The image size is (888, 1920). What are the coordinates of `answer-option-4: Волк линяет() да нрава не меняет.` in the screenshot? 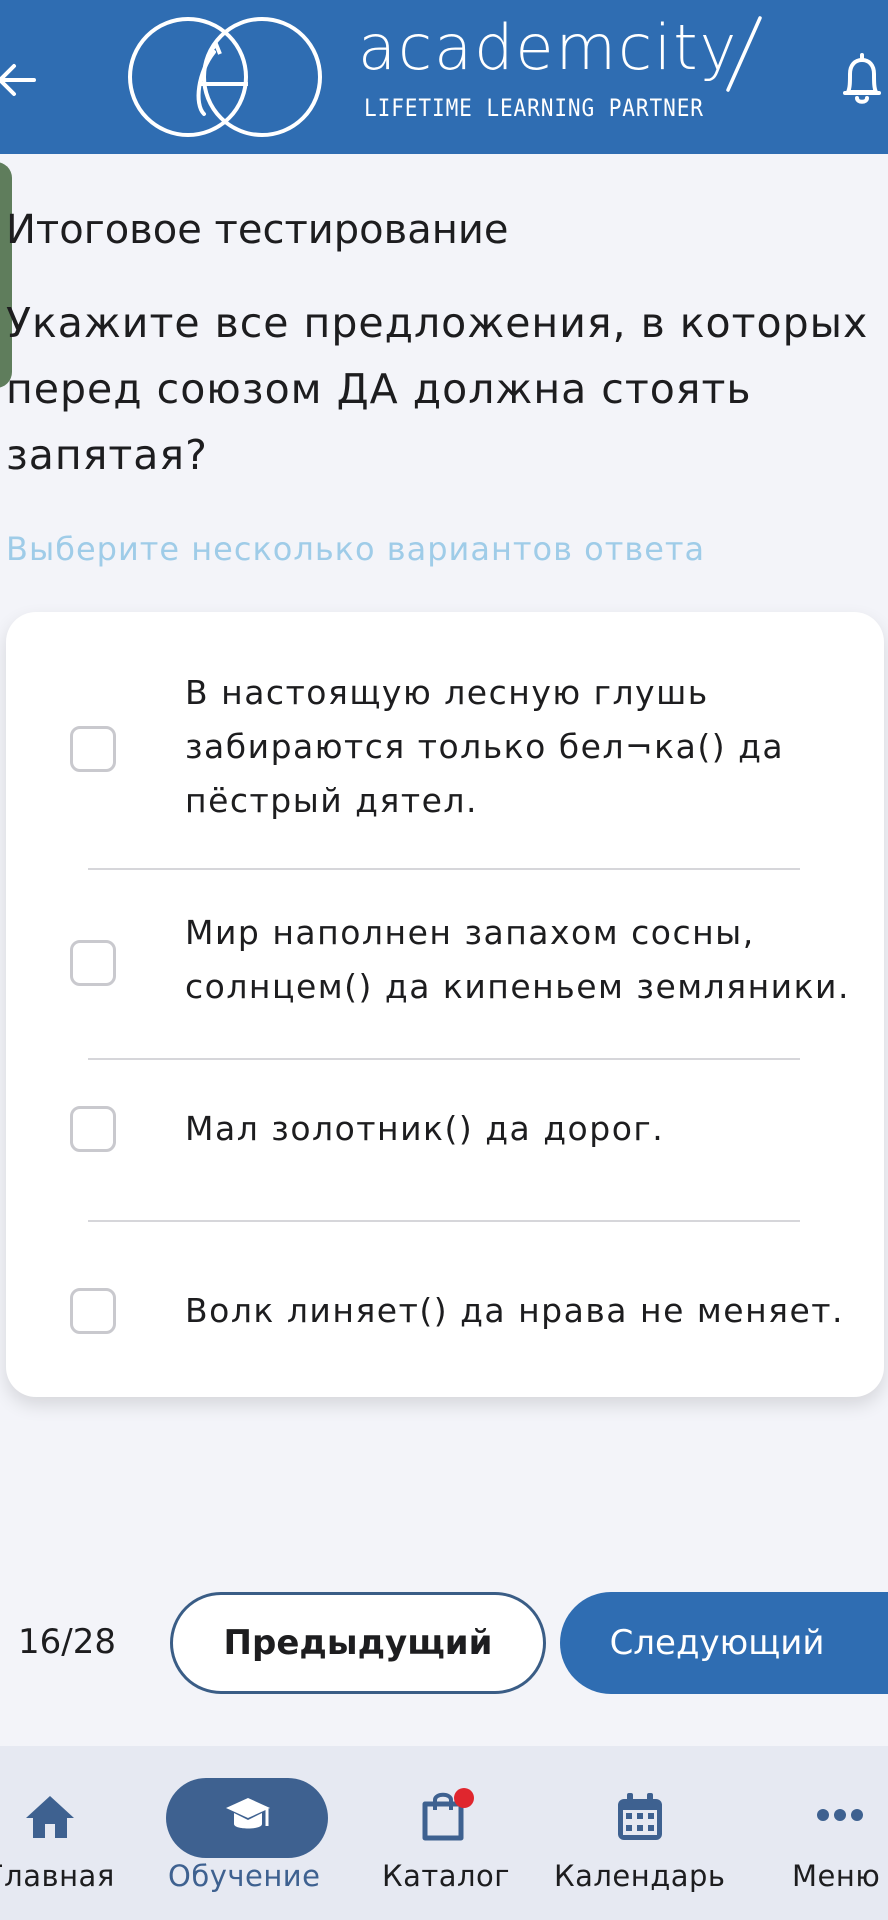 It's located at (445, 1309).